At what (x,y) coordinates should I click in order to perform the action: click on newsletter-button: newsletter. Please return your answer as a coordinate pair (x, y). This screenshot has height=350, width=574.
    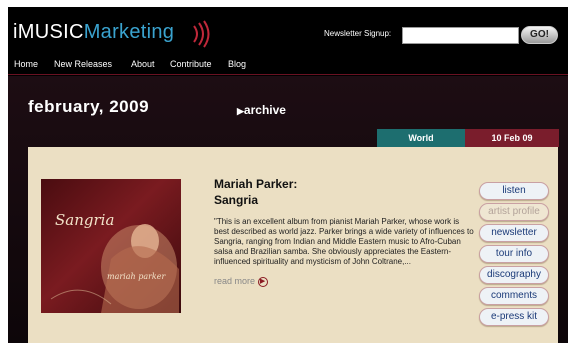
    Looking at the image, I should click on (514, 233).